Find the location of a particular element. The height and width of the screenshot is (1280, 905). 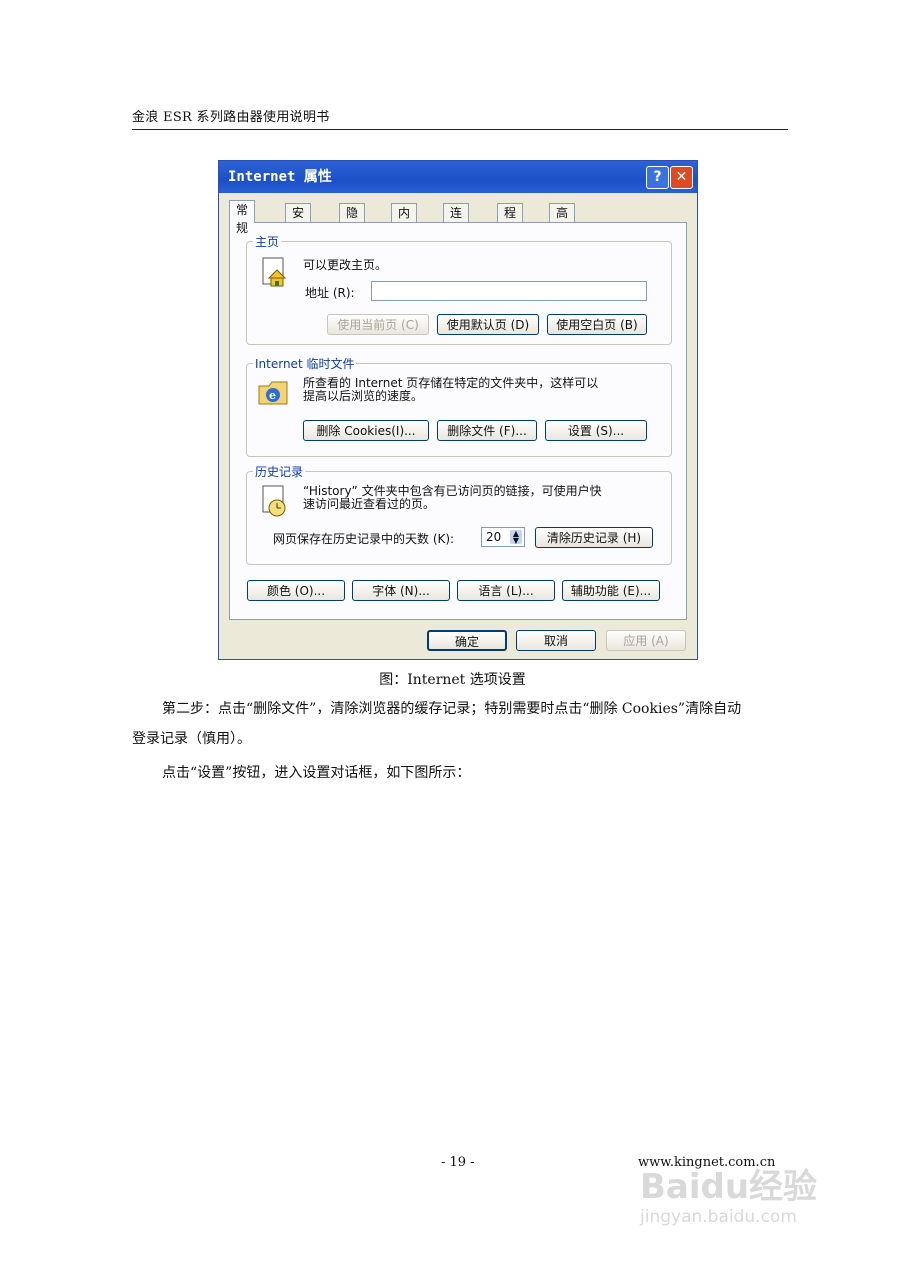

history-days-value: 20 is located at coordinates (494, 537).